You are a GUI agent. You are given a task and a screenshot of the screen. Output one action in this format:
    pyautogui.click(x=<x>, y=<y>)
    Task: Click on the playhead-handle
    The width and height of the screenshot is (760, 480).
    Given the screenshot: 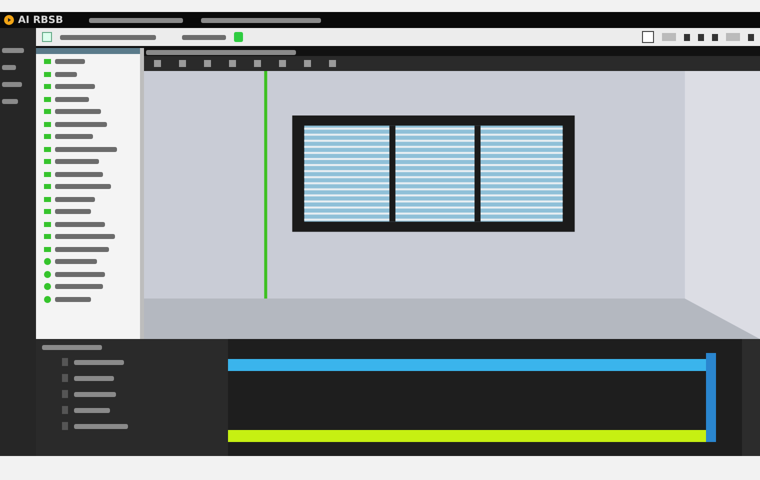 What is the action you would take?
    pyautogui.click(x=711, y=397)
    